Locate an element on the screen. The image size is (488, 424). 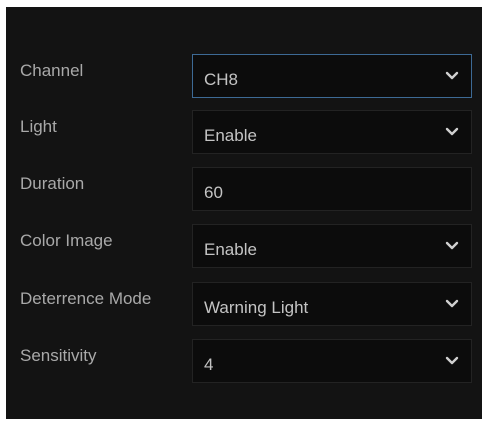
color-image-label: Color Image is located at coordinates (66, 240).